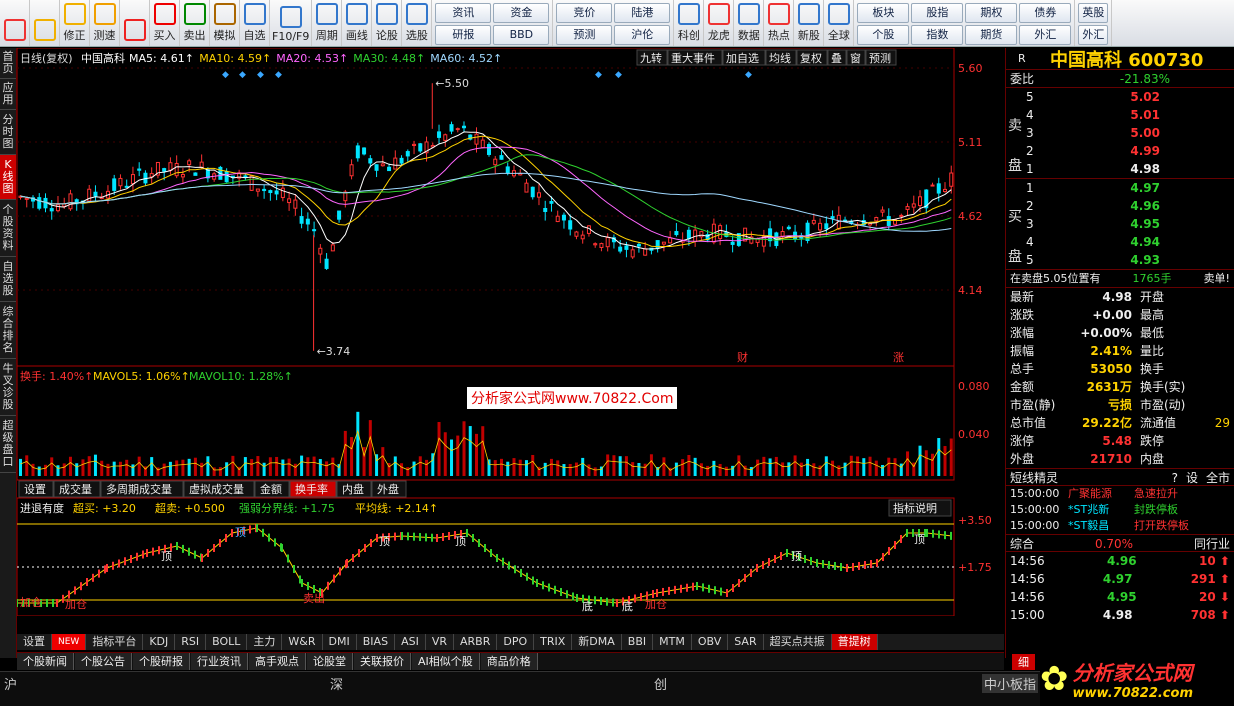 The width and height of the screenshot is (1234, 706). What do you see at coordinates (417, 23) in the screenshot?
I see `tool-button-13: 选股` at bounding box center [417, 23].